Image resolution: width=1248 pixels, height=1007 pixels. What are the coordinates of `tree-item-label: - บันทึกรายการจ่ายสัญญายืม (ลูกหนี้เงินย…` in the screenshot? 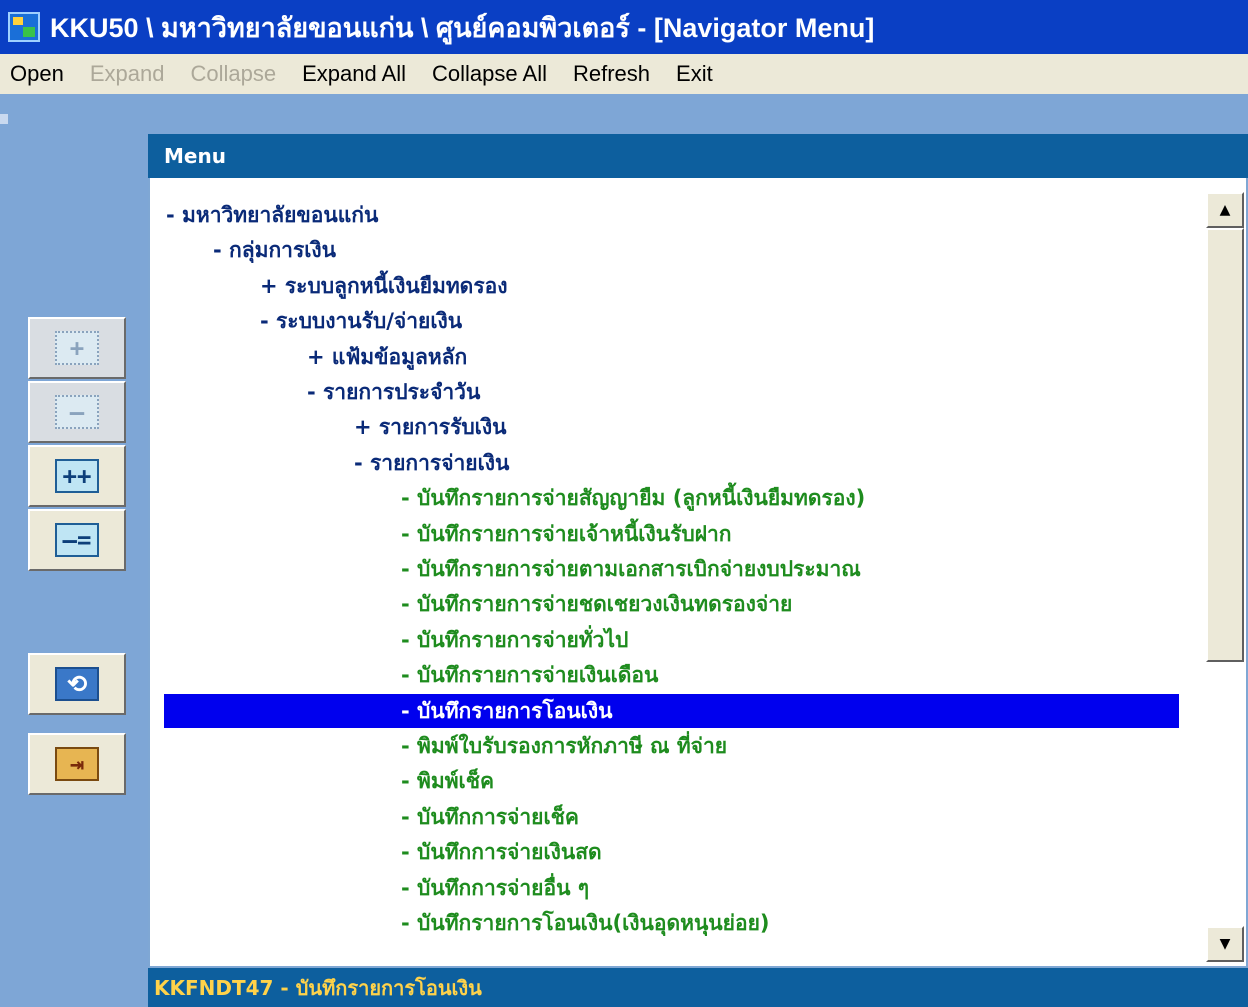 It's located at (633, 498).